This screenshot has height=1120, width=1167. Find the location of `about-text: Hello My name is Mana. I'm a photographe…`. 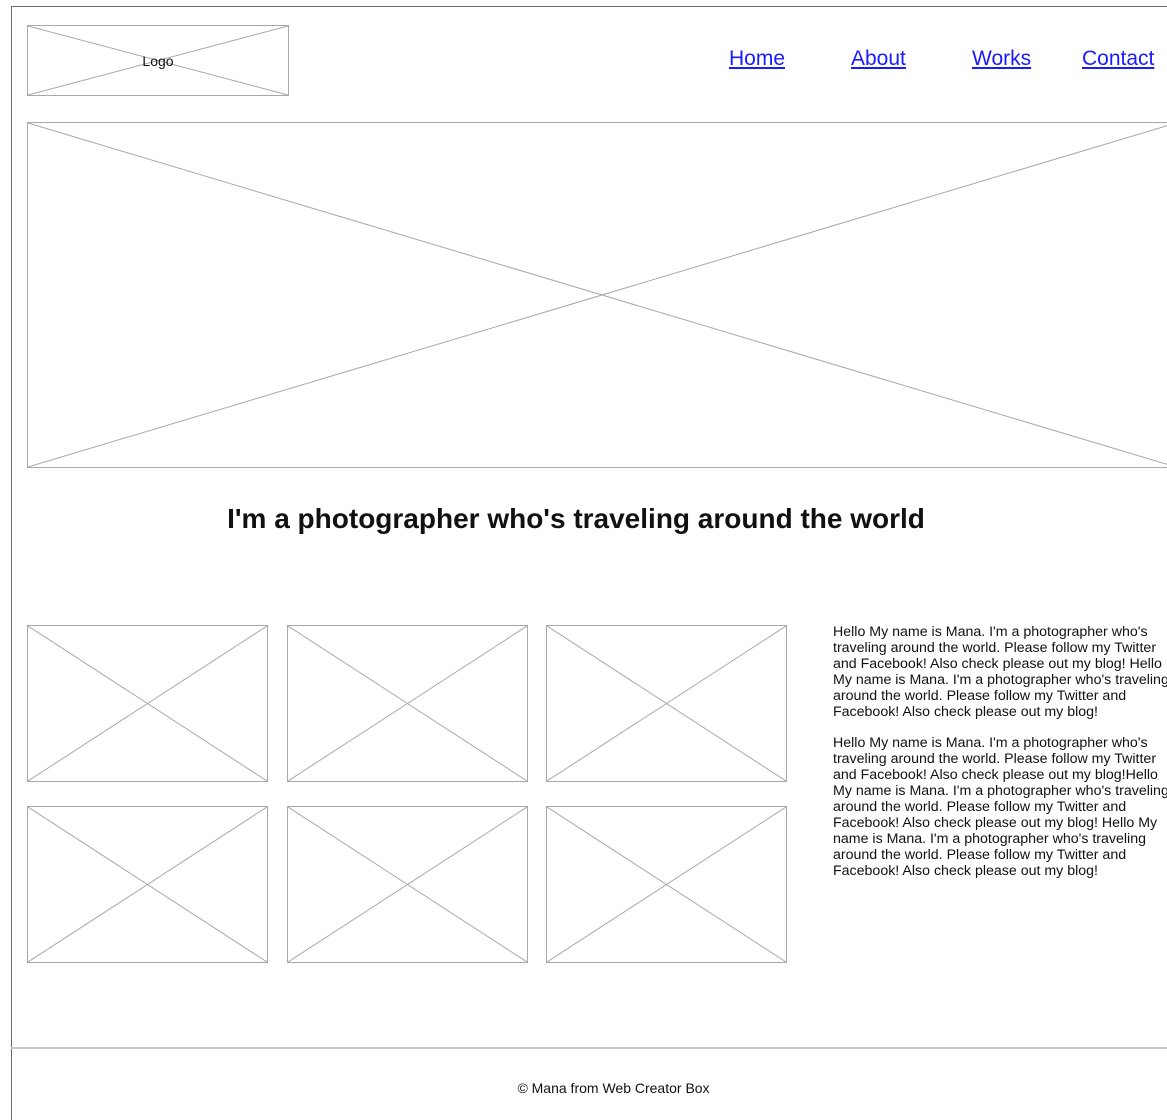

about-text: Hello My name is Mana. I'm a photographe… is located at coordinates (1000, 752).